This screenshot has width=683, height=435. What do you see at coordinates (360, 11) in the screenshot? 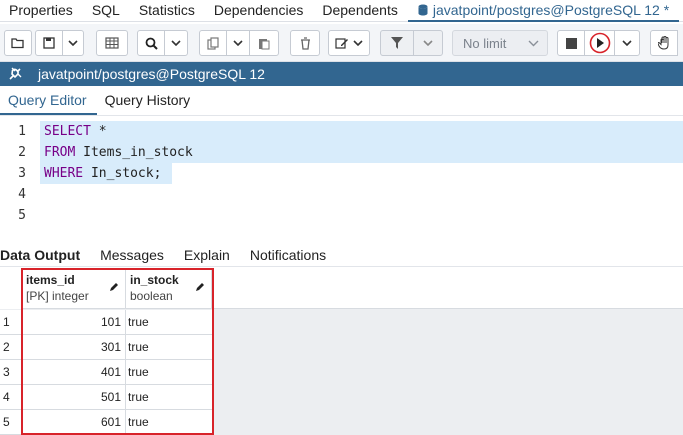
I see `tab-dependents: Dependents` at bounding box center [360, 11].